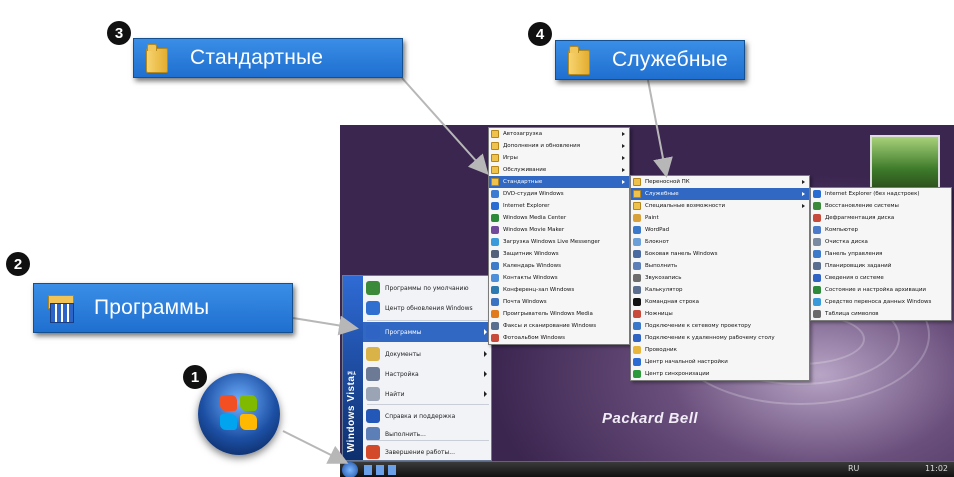  I want to click on menu-item: Блокнот, so click(720, 242).